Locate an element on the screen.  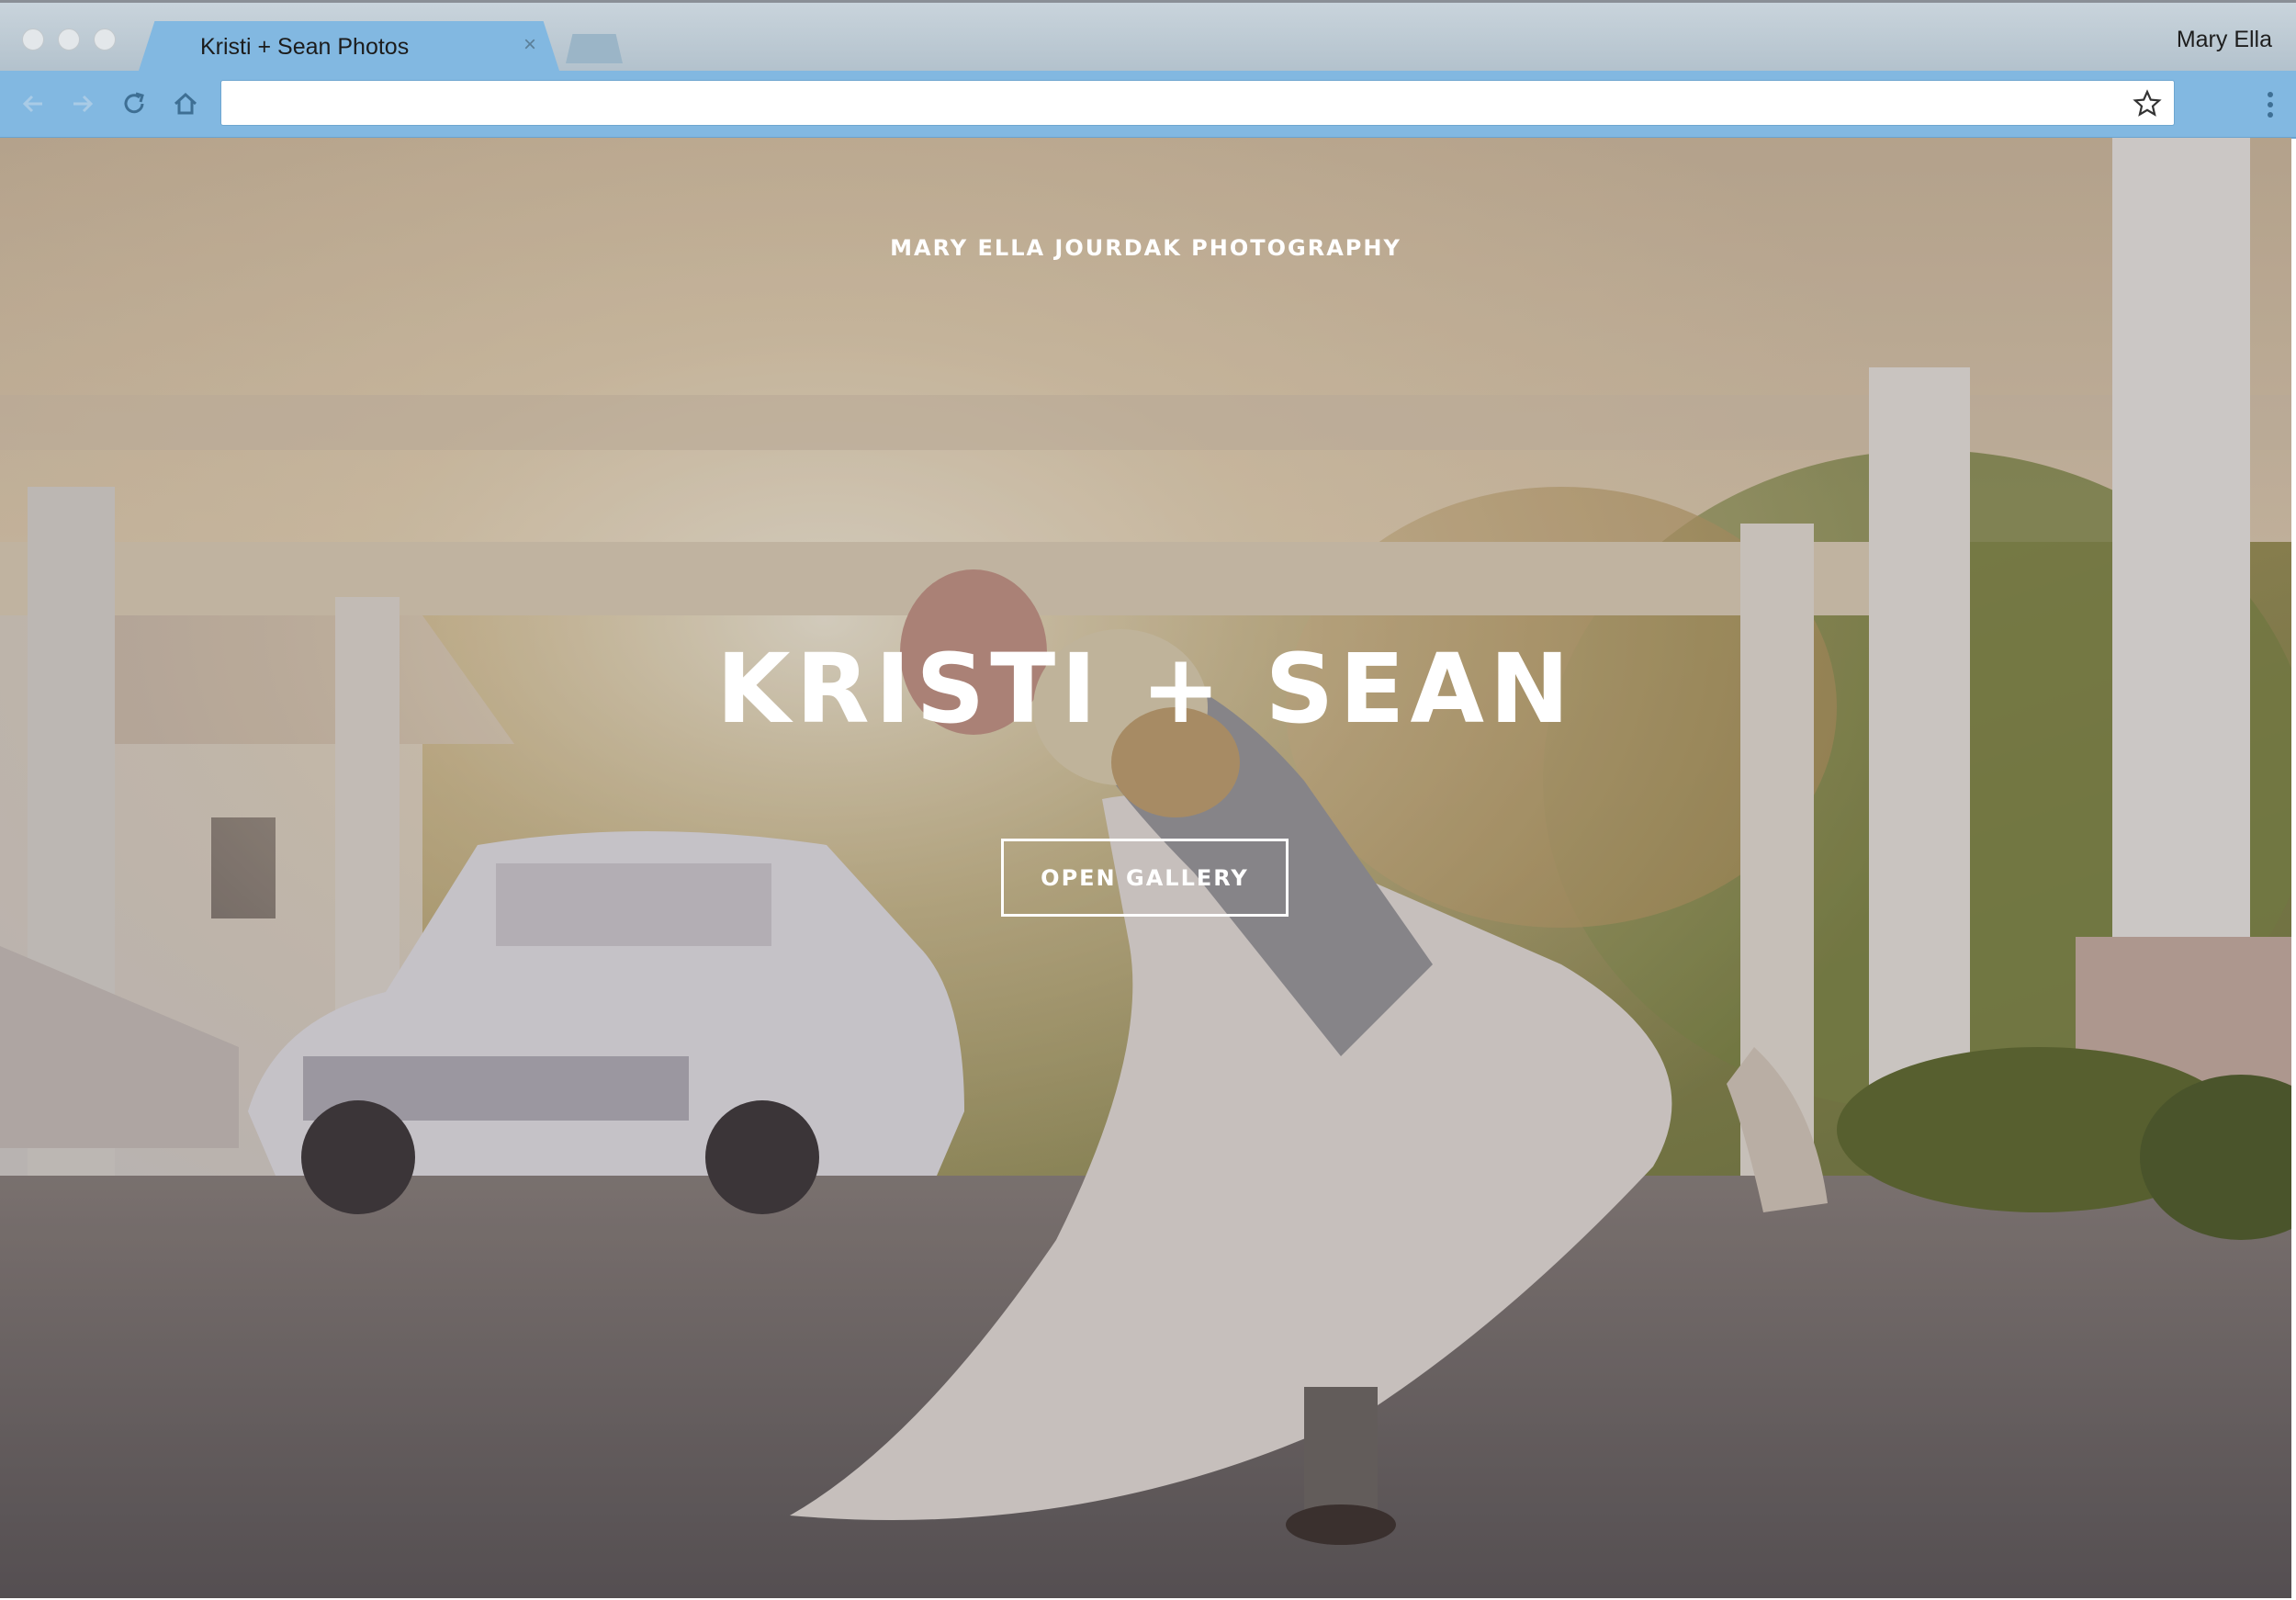
browser-toolbar is located at coordinates (1148, 105).